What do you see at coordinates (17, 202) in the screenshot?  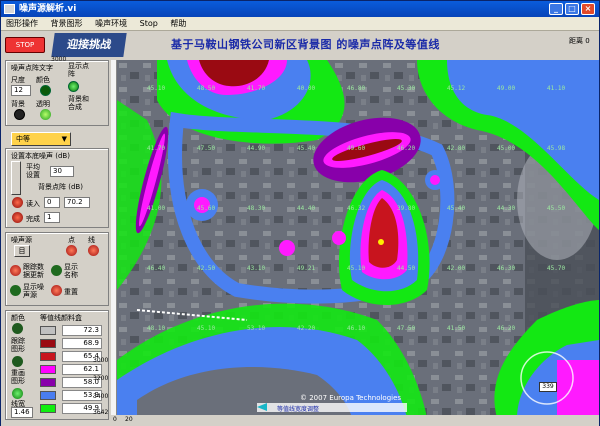 I see `read-in-led` at bounding box center [17, 202].